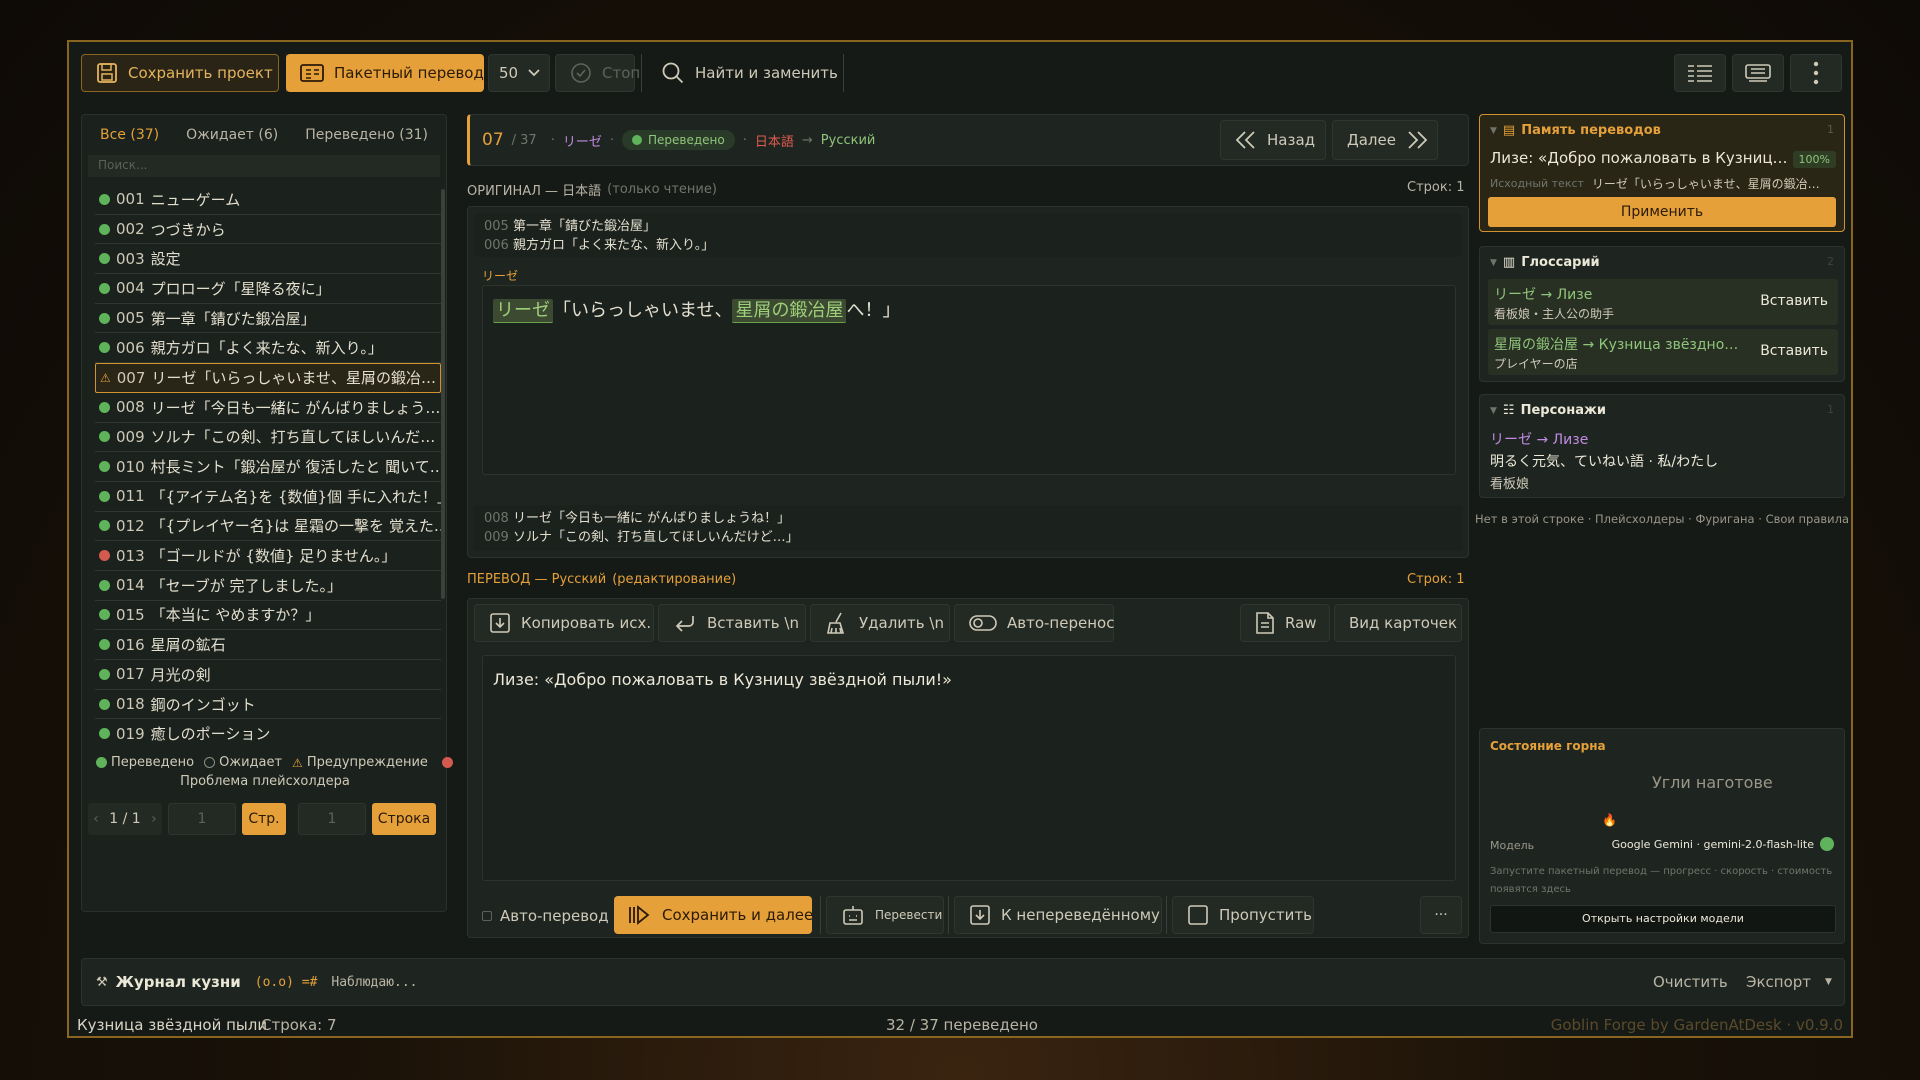 The width and height of the screenshot is (1920, 1080). Describe the element at coordinates (268, 259) in the screenshot. I see `line-list-item: 003 設定` at that location.